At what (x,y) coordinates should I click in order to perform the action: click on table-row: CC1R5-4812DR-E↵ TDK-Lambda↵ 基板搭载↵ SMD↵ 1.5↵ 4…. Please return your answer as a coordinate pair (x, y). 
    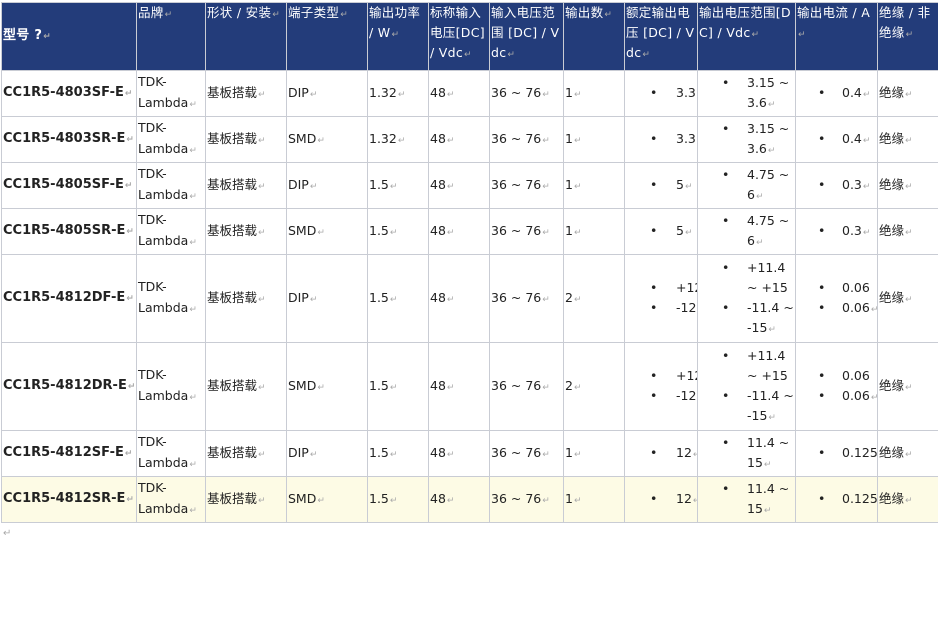
    Looking at the image, I should click on (469, 386).